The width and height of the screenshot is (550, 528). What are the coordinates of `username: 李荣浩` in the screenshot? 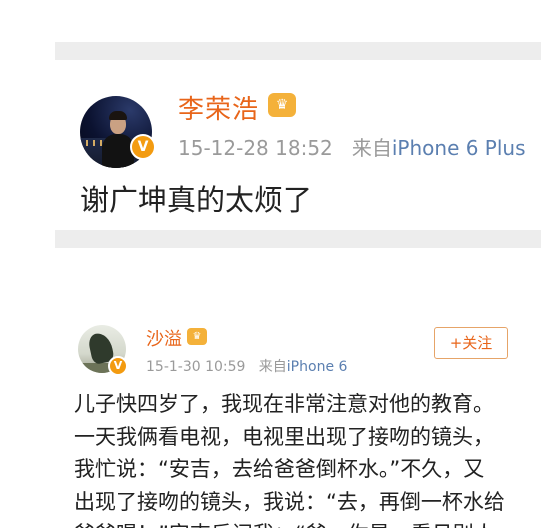 It's located at (218, 107).